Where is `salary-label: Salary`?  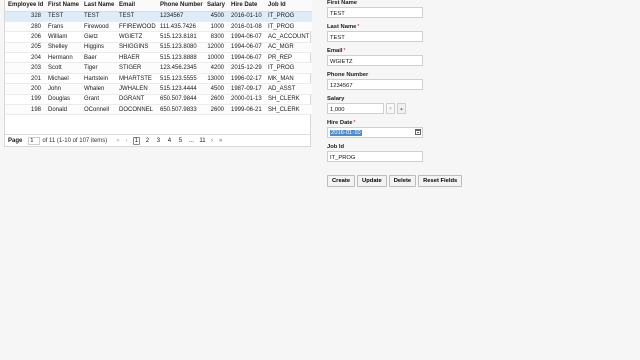
salary-label: Salary is located at coordinates (336, 99).